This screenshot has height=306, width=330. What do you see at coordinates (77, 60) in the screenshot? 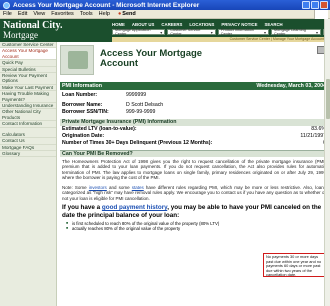
I see `house-photo-icon` at bounding box center [77, 60].